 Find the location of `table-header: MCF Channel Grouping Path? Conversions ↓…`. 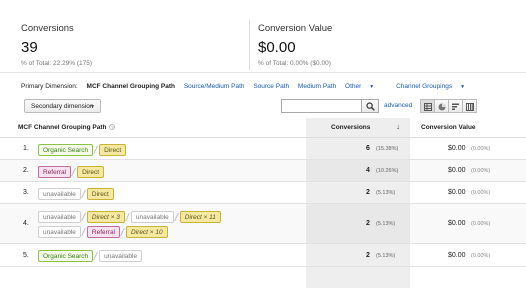

table-header: MCF Channel Grouping Path? Conversions ↓… is located at coordinates (263, 128).